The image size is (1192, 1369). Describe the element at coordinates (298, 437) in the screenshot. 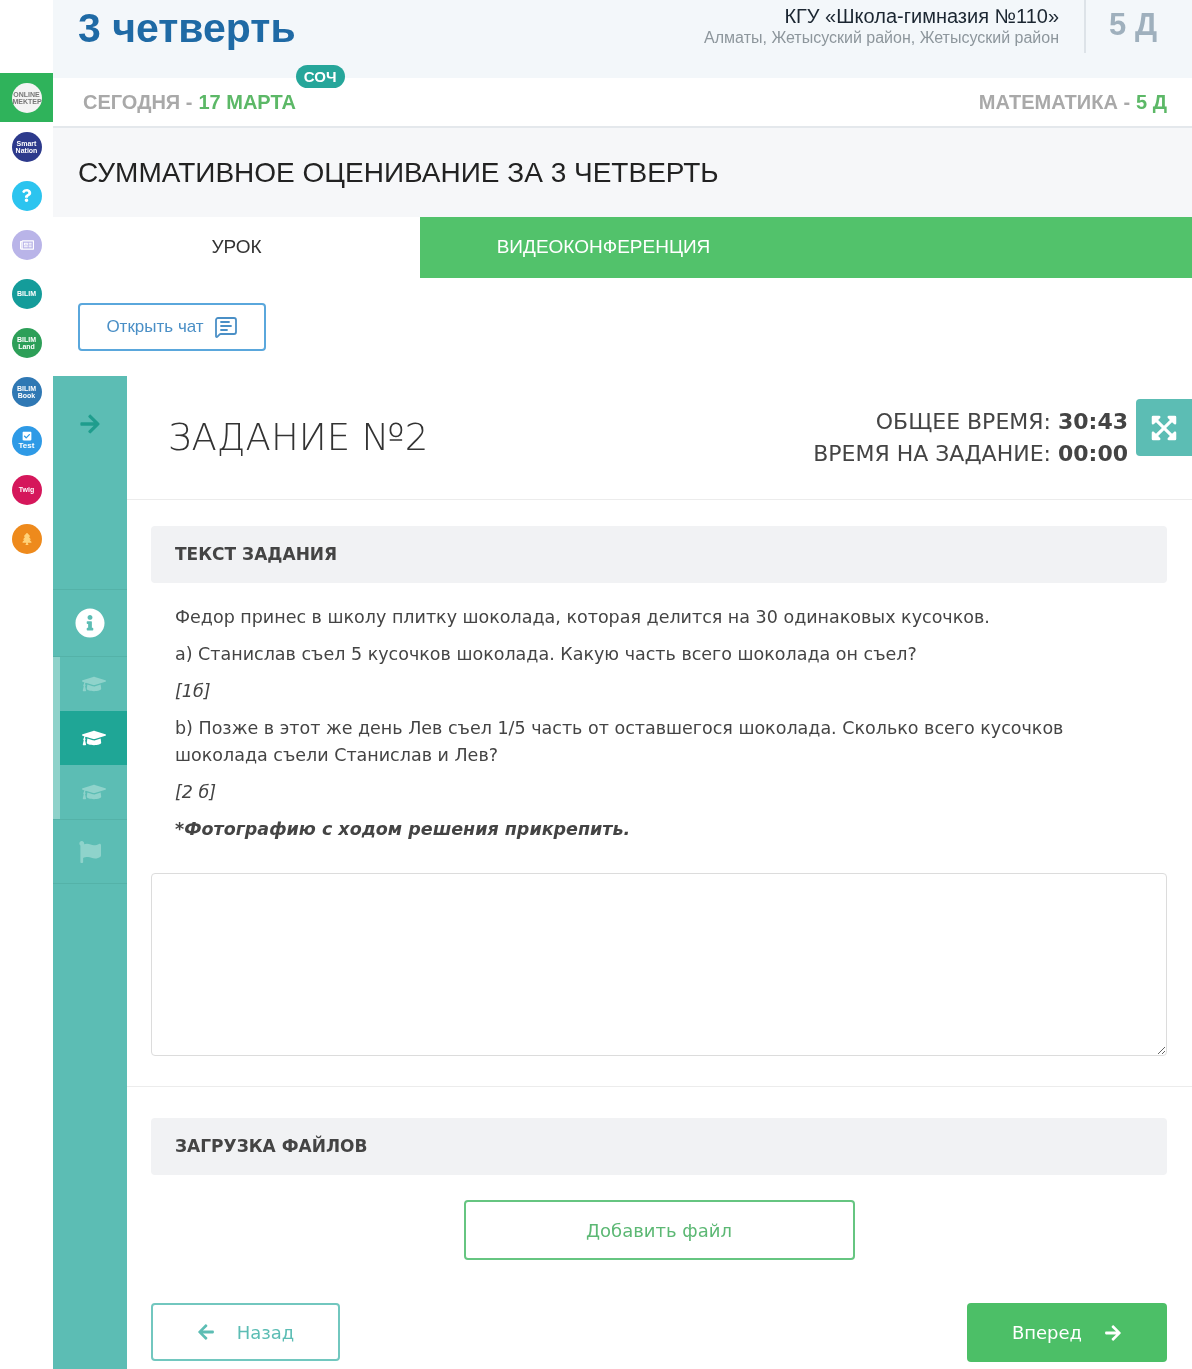

I see `task-title: ЗАДАНИЕ №2` at that location.